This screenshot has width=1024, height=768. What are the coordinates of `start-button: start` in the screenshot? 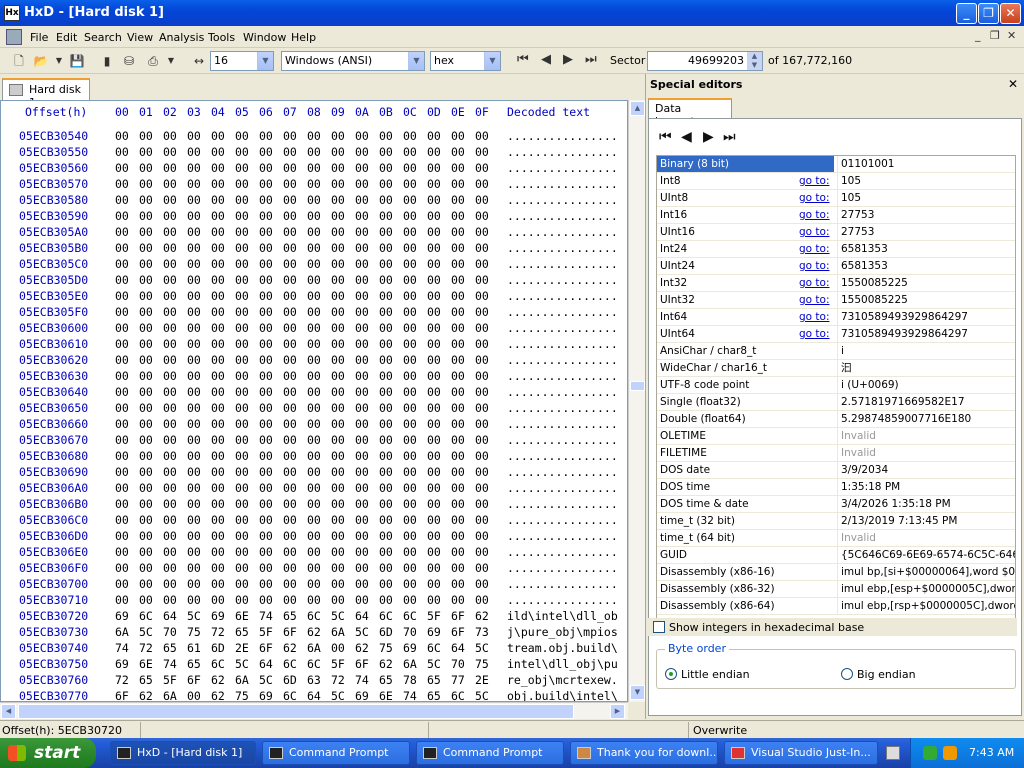 It's located at (48, 753).